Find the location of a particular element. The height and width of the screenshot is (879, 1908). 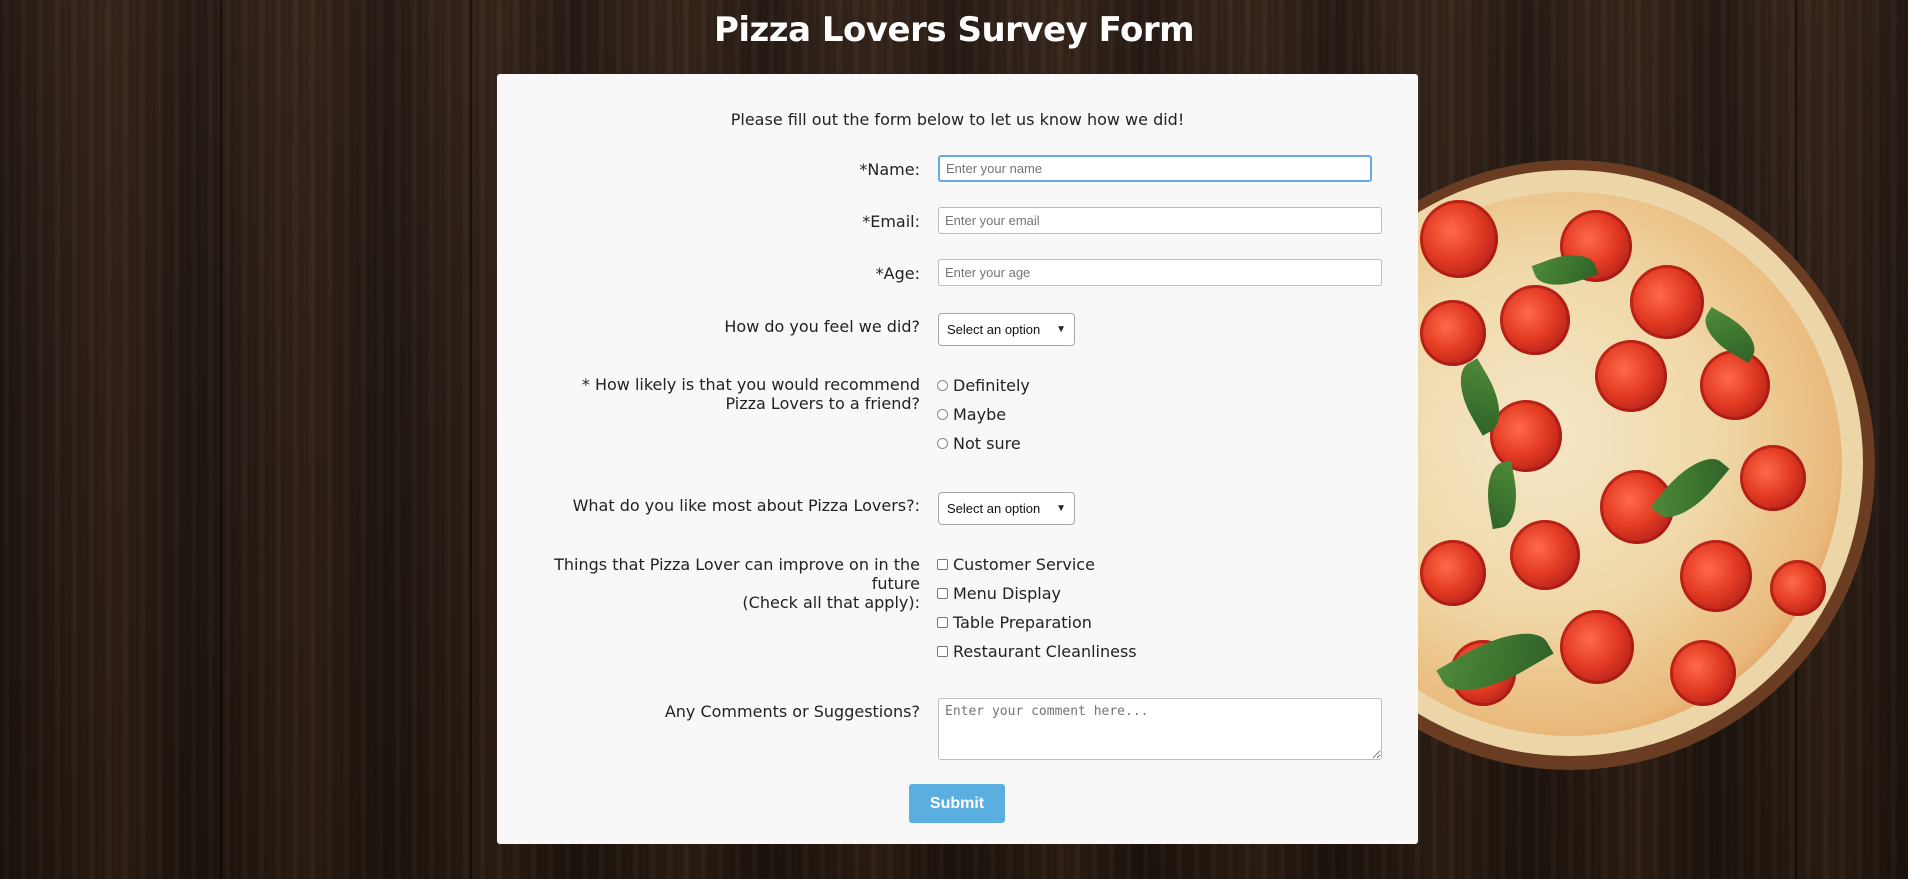

improve-label-line2: future is located at coordinates (895, 583).